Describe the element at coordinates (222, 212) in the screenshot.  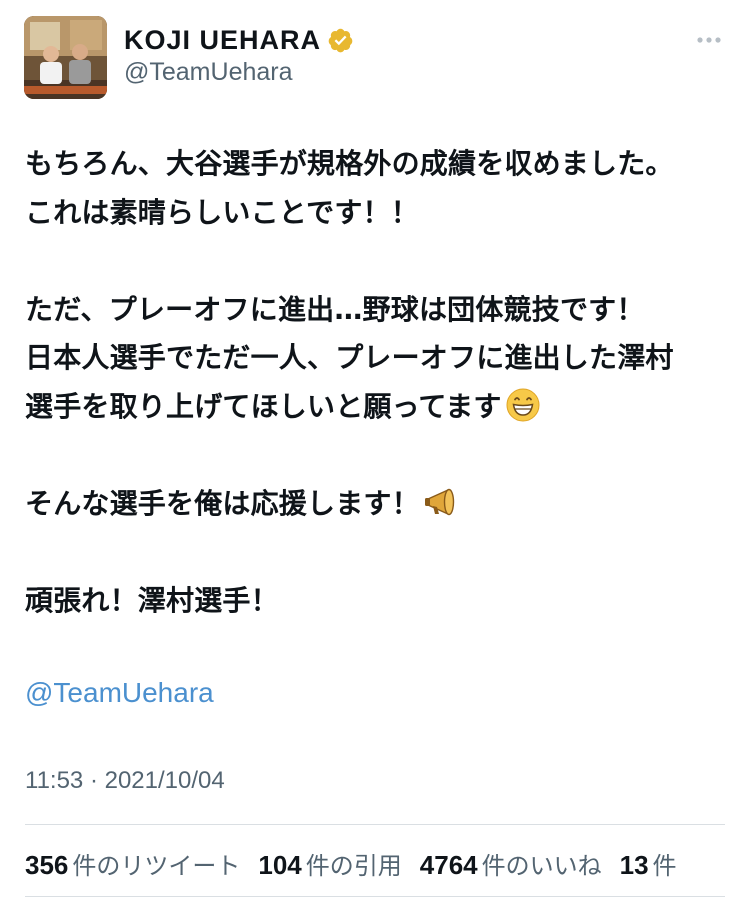
I see `tweet-line: これは素晴らしいことです！！` at that location.